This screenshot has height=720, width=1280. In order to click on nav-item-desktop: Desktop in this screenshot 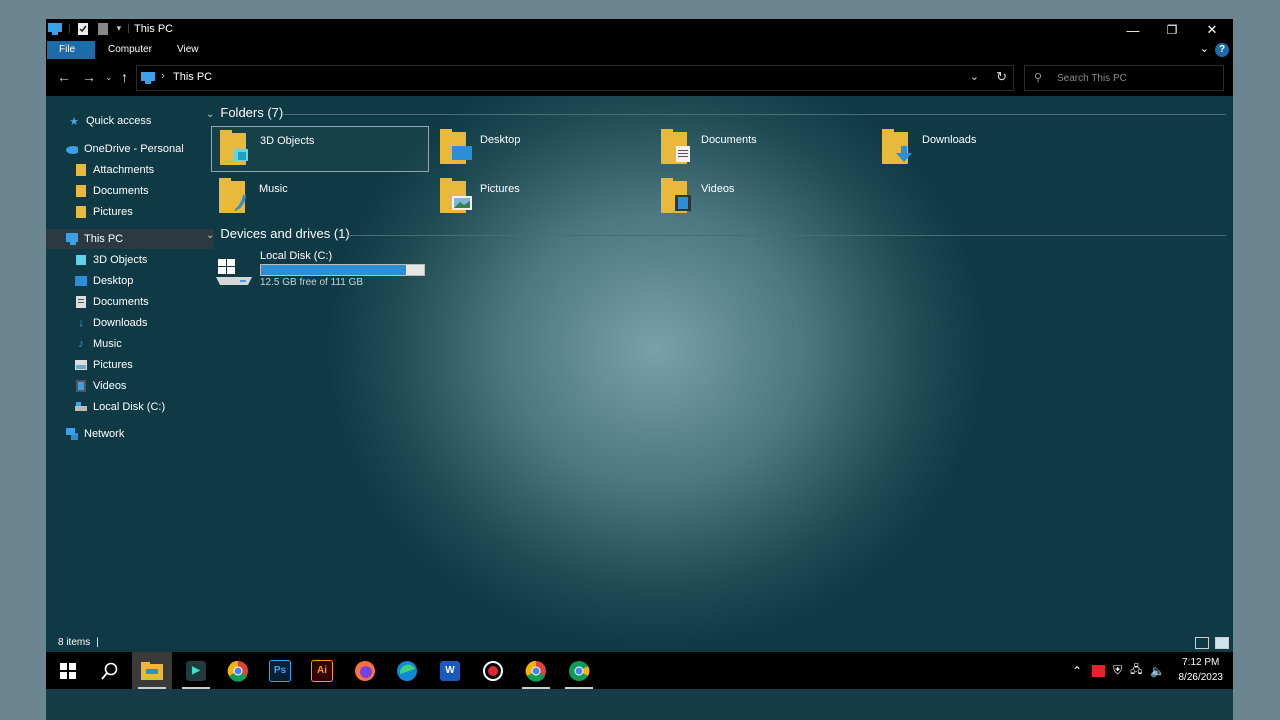, I will do `click(134, 281)`.